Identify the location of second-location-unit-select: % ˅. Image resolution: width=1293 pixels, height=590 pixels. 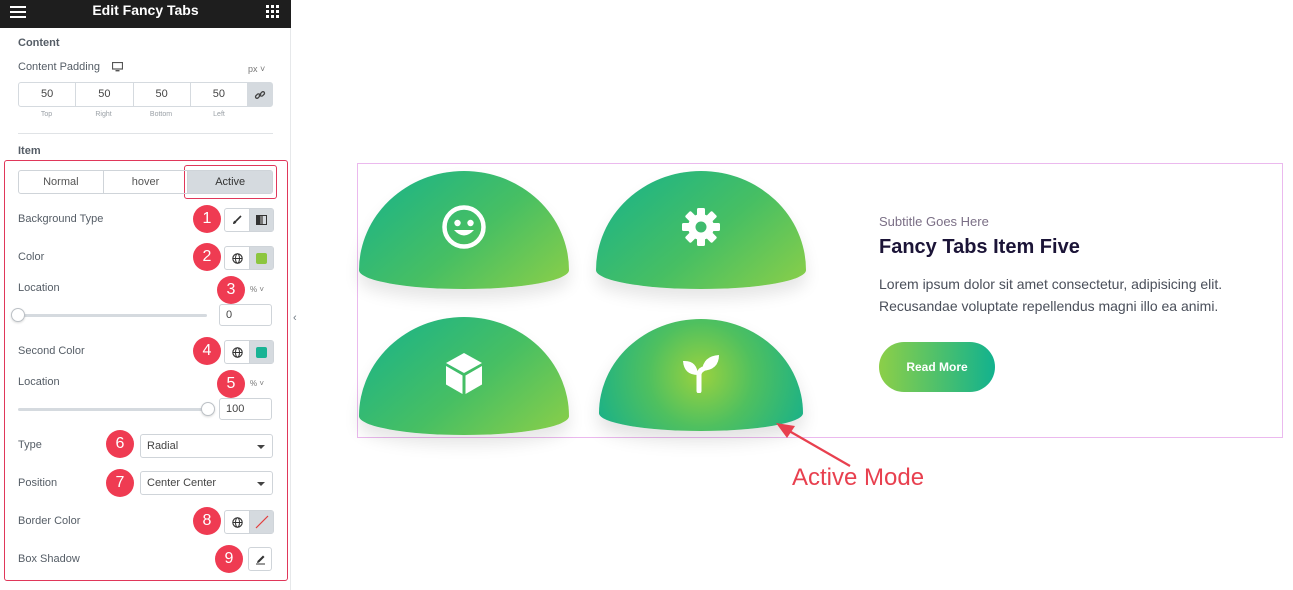
(257, 383).